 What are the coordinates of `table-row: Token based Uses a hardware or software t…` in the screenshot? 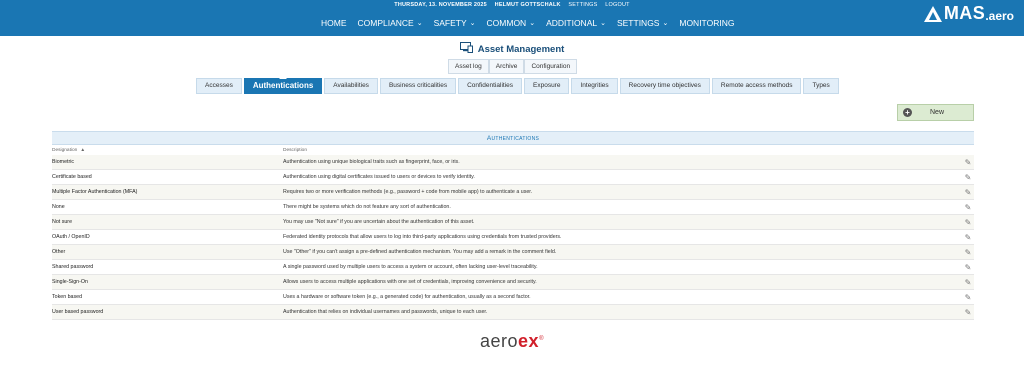 It's located at (513, 297).